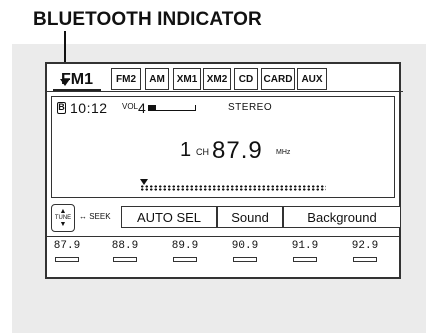 The width and height of the screenshot is (438, 333). I want to click on tab-fm1: FM1, so click(77, 78).